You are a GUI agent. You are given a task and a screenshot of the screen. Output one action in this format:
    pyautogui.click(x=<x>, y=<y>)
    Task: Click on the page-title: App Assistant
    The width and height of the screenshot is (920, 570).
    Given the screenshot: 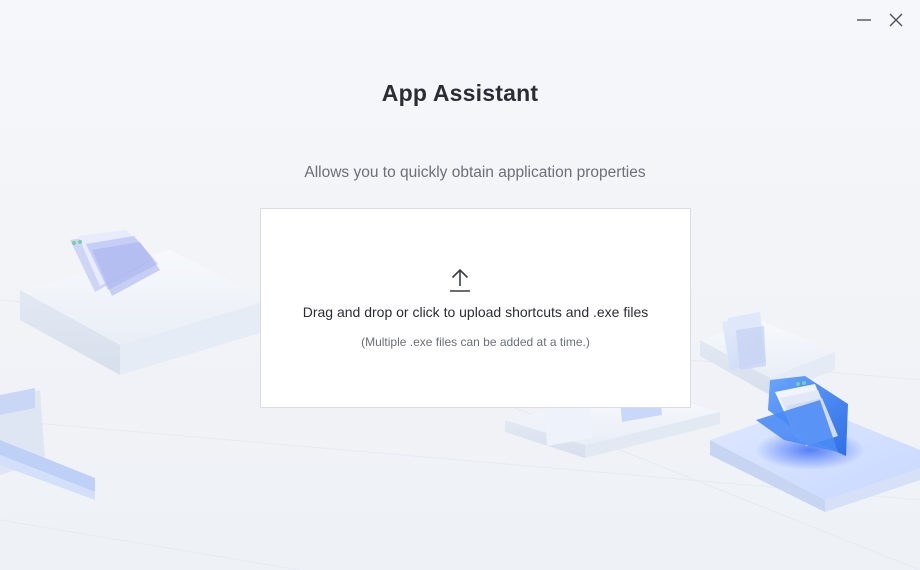 What is the action you would take?
    pyautogui.click(x=460, y=93)
    